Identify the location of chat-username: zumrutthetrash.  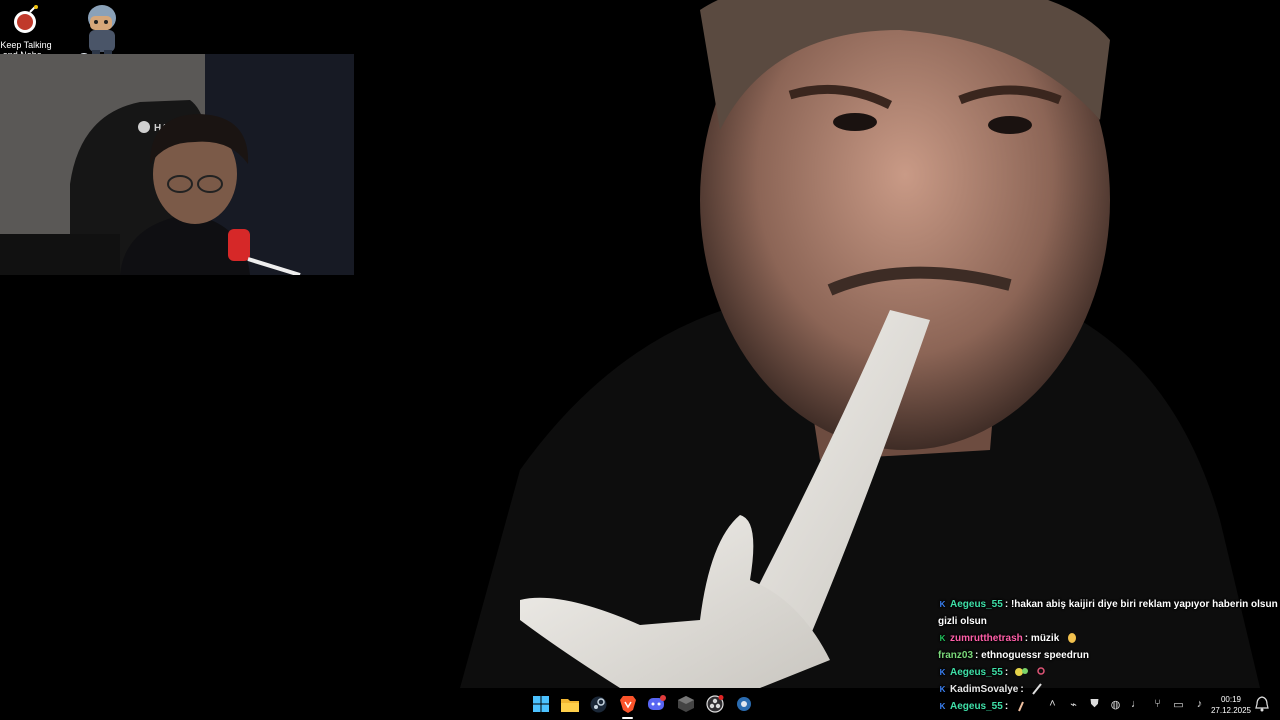
(986, 638).